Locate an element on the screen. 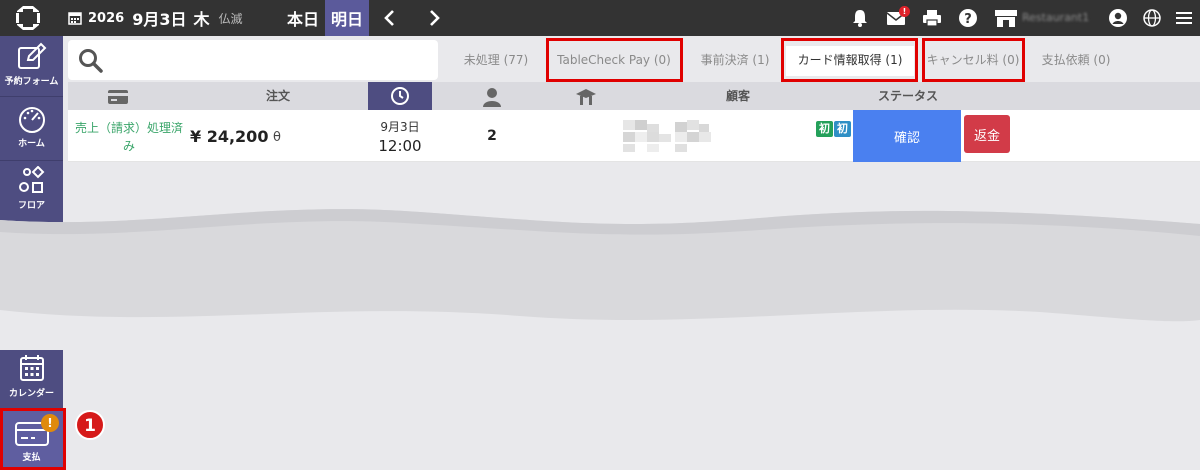  header-customer: 顧客 is located at coordinates (737, 96).